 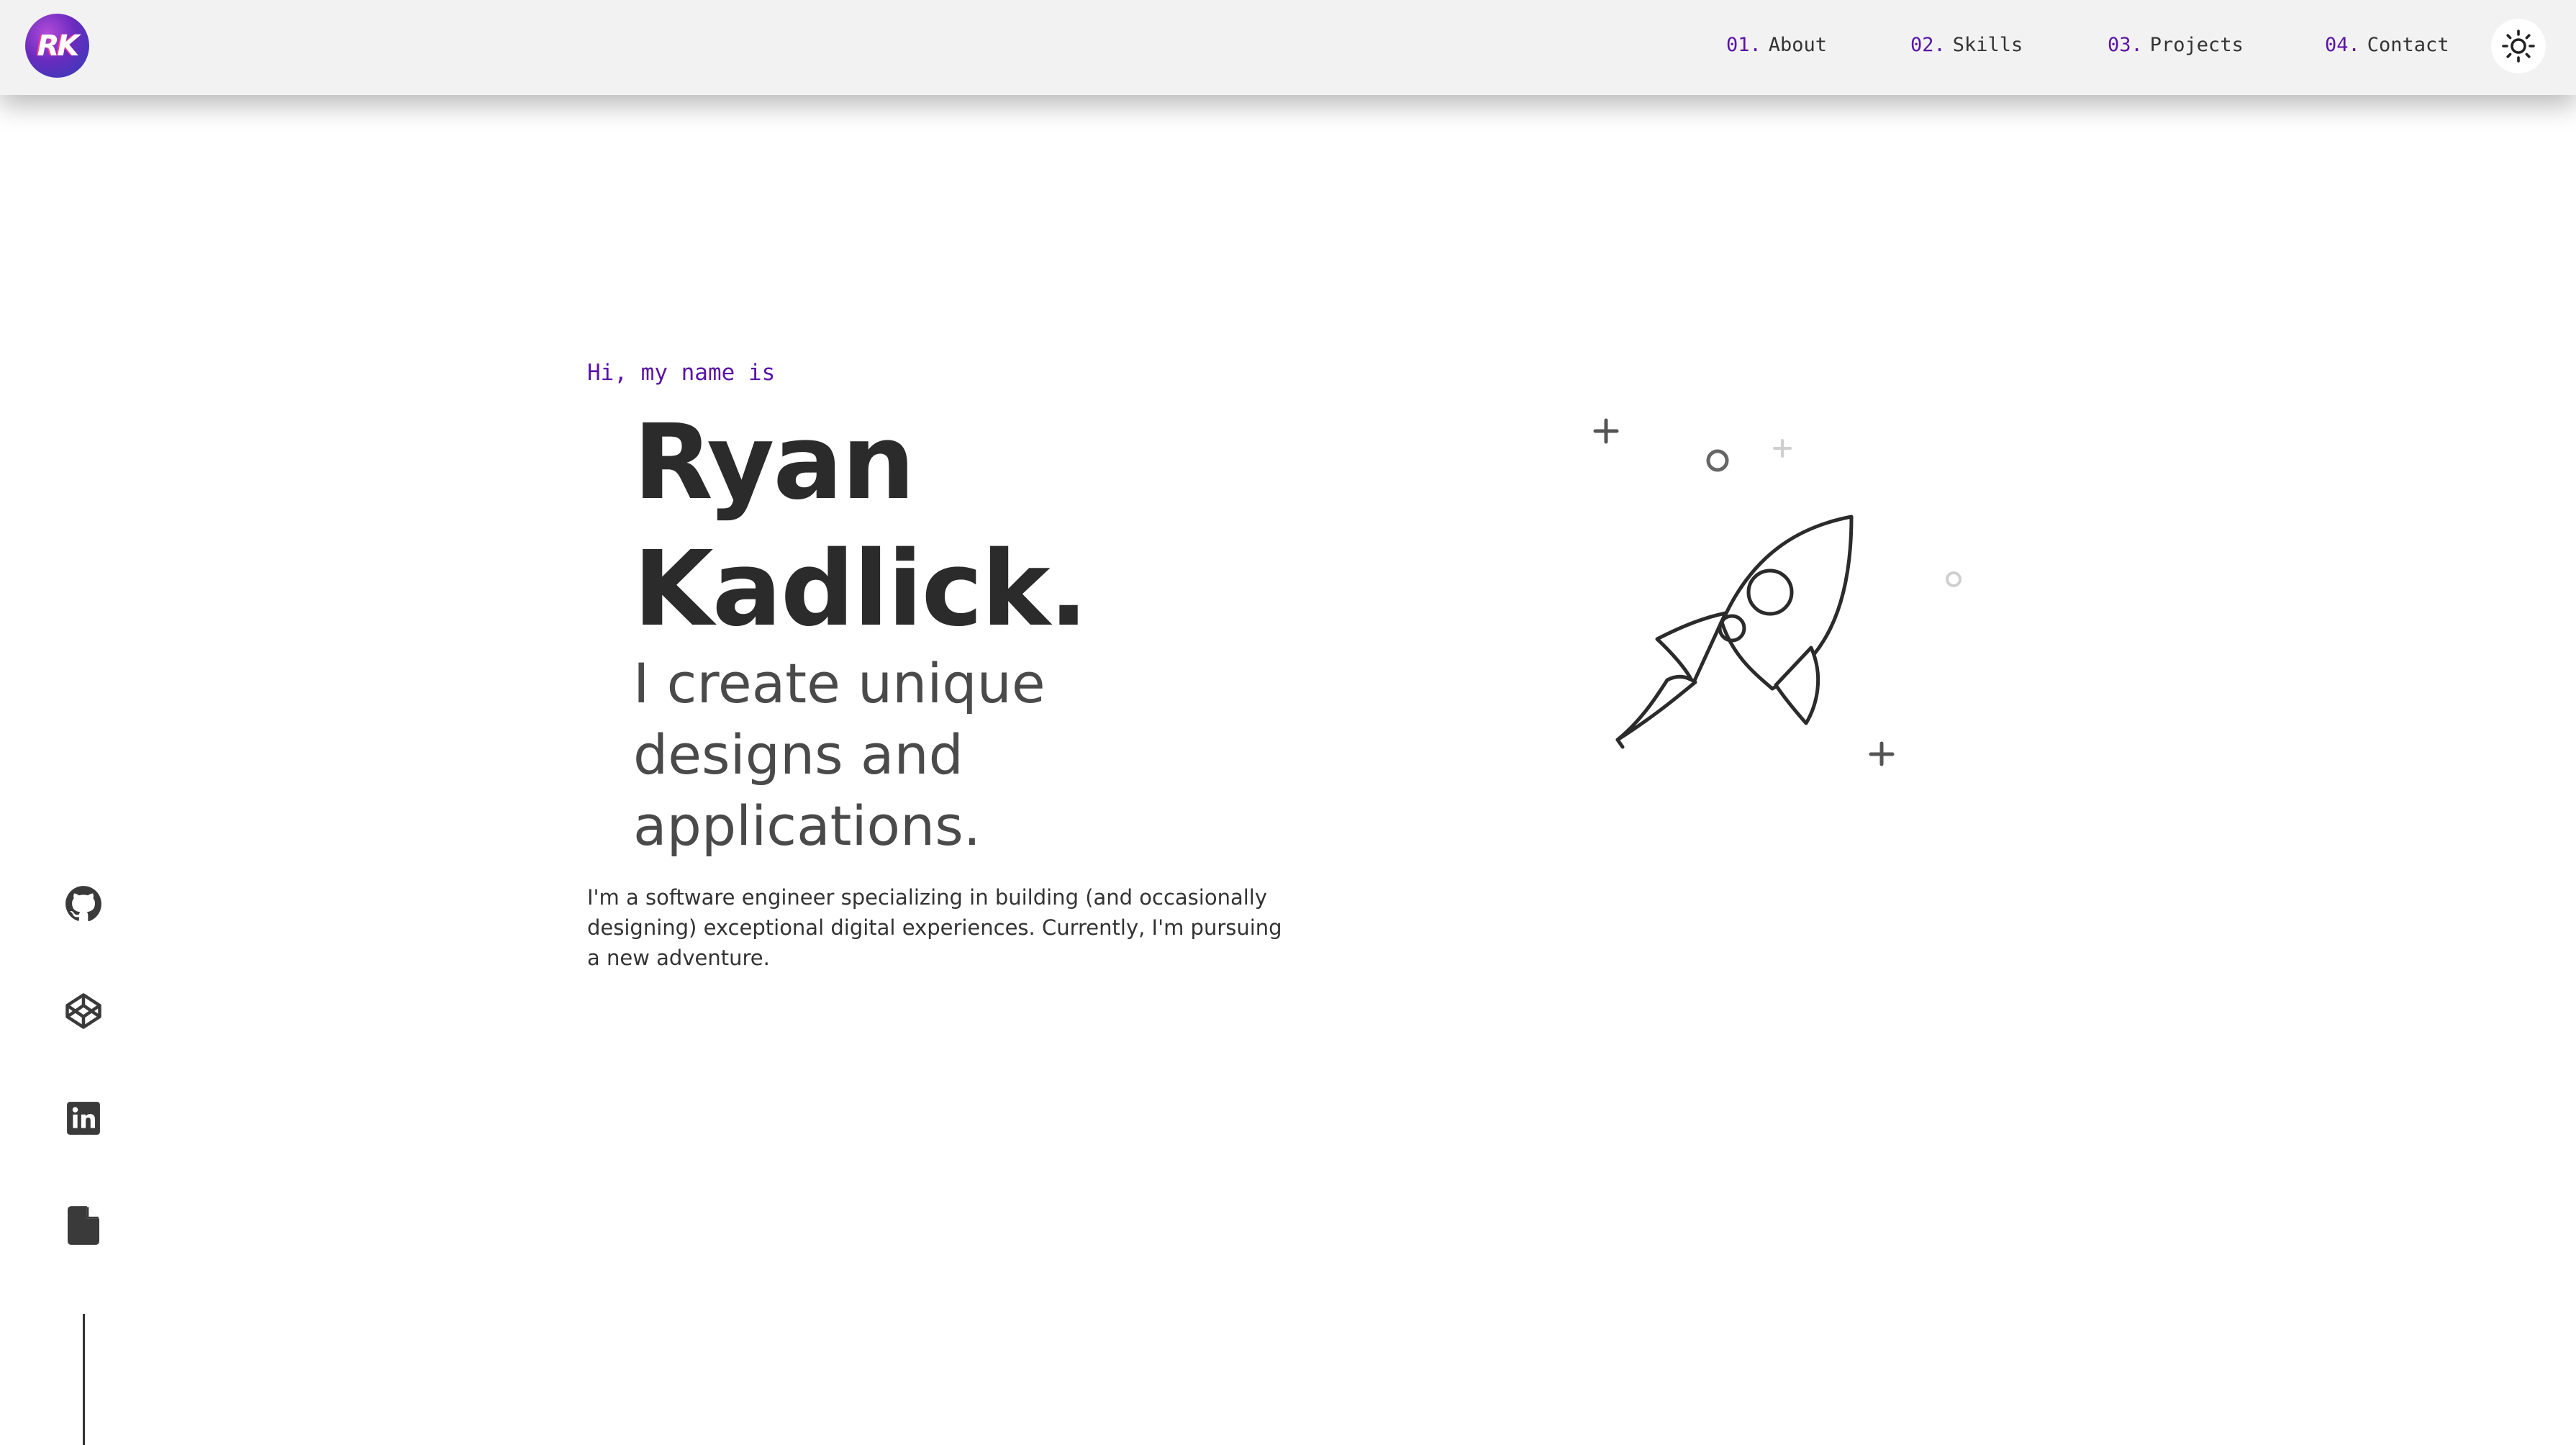 I want to click on rocket-icon, so click(x=1777, y=592).